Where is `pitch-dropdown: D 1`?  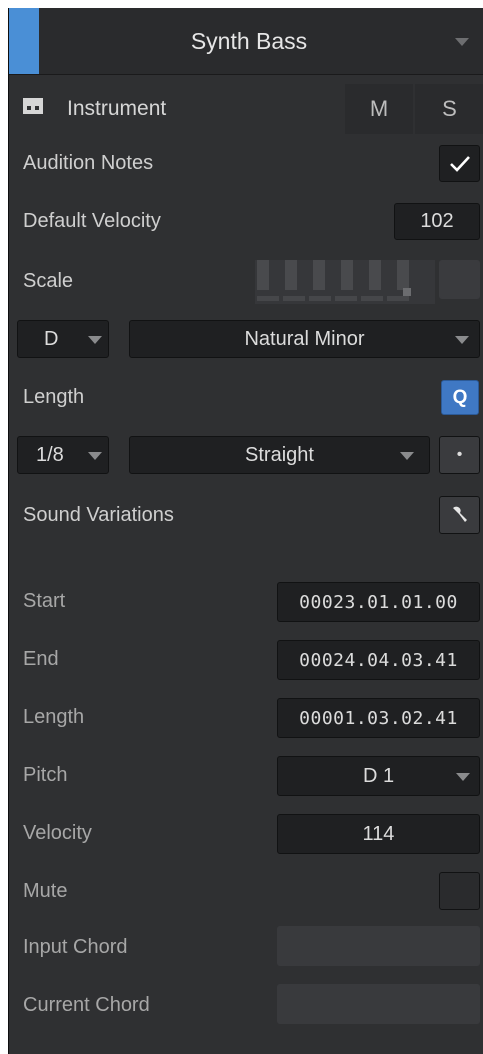 pitch-dropdown: D 1 is located at coordinates (378, 776).